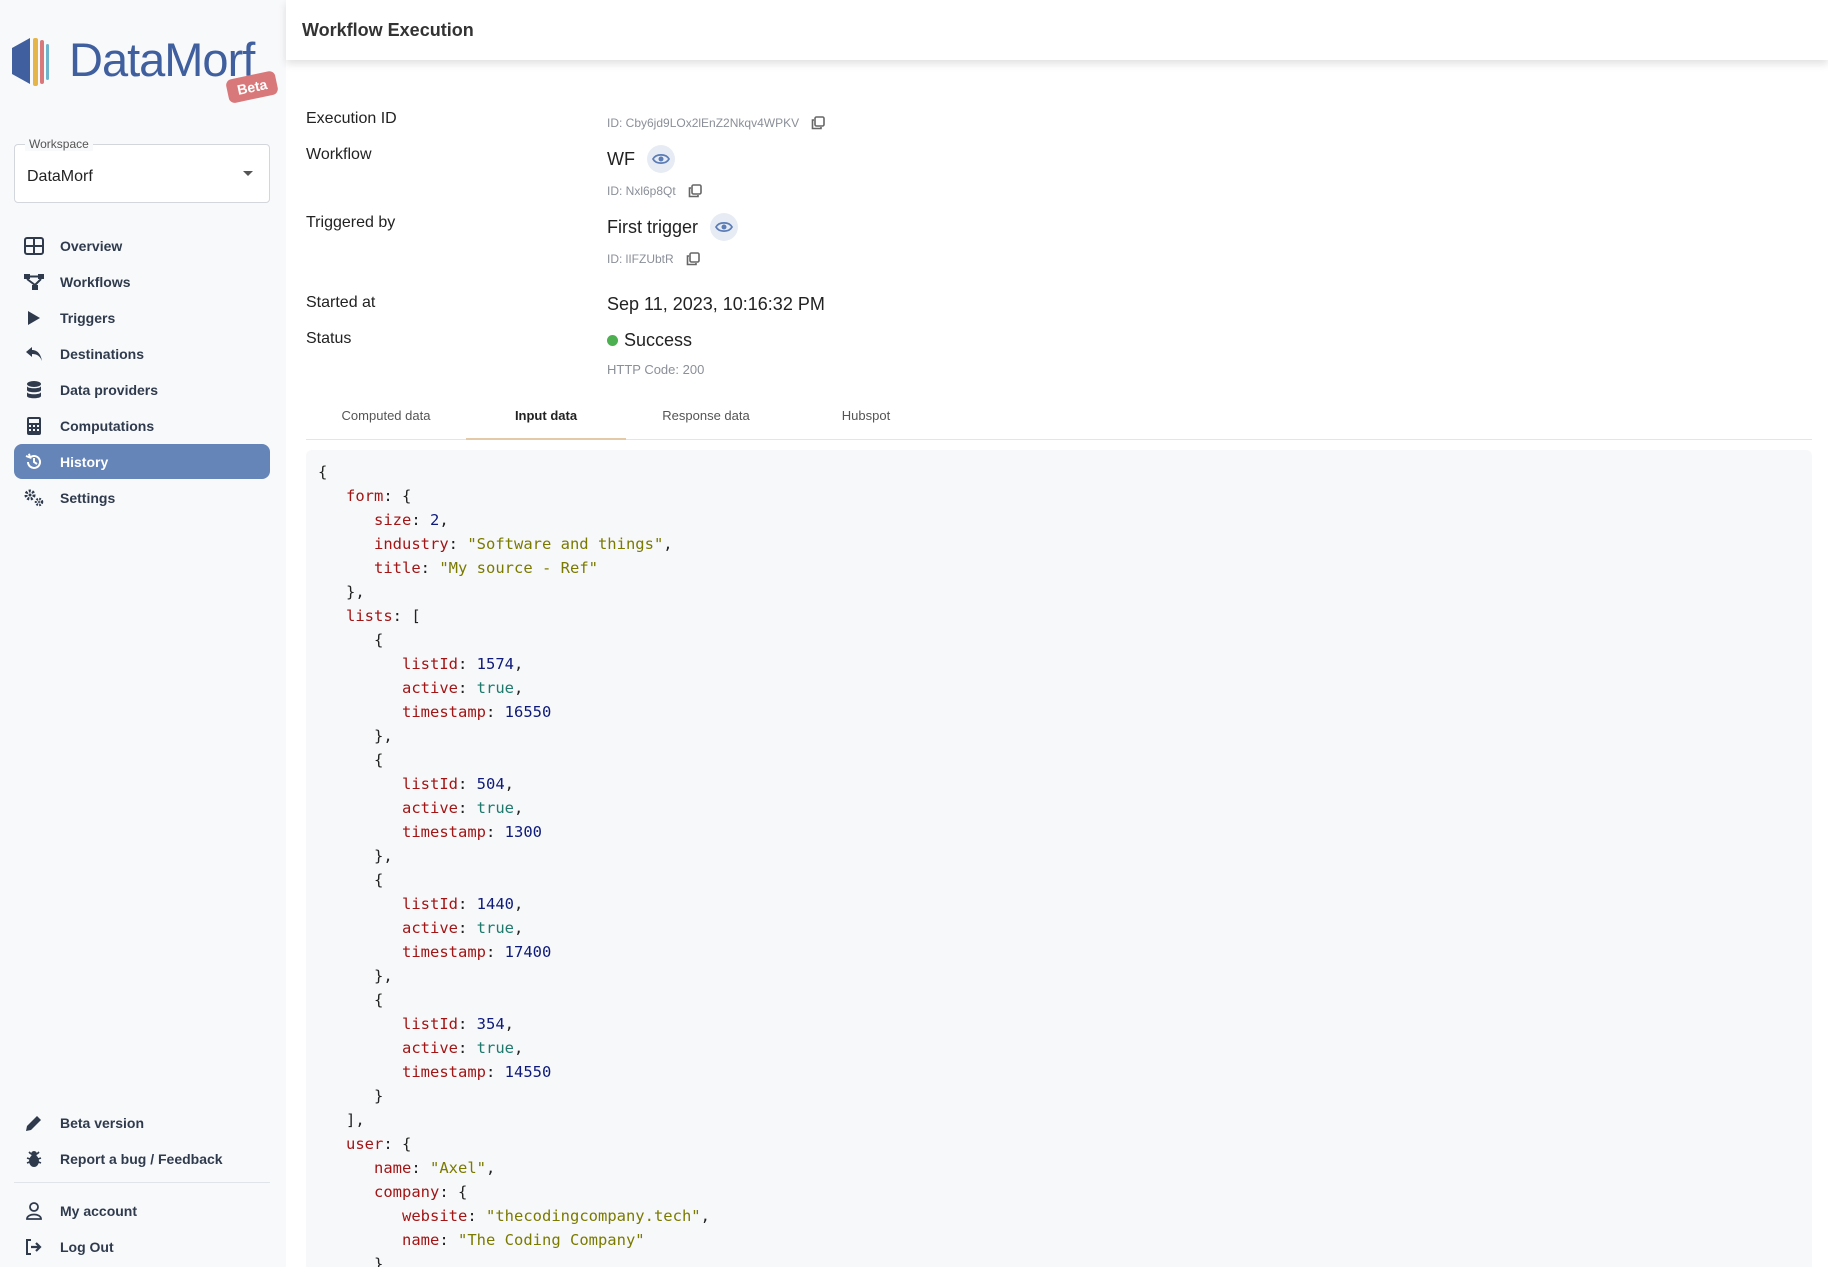  What do you see at coordinates (142, 281) in the screenshot?
I see `nav-item-workflows: Workflows` at bounding box center [142, 281].